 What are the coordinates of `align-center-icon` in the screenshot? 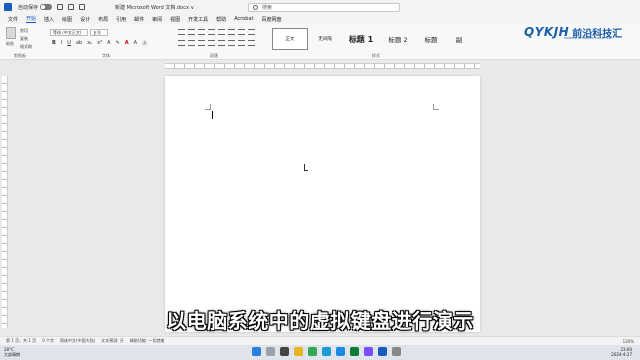 It's located at (191, 43).